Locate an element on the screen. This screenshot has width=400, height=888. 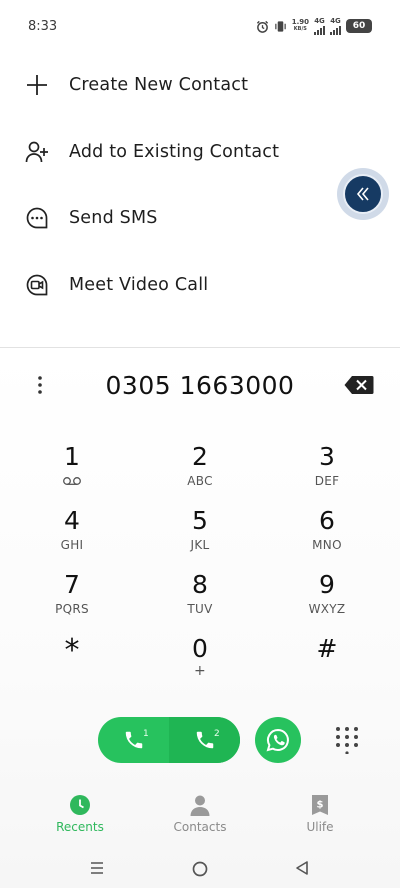
back-triangle-icon is located at coordinates (302, 868).